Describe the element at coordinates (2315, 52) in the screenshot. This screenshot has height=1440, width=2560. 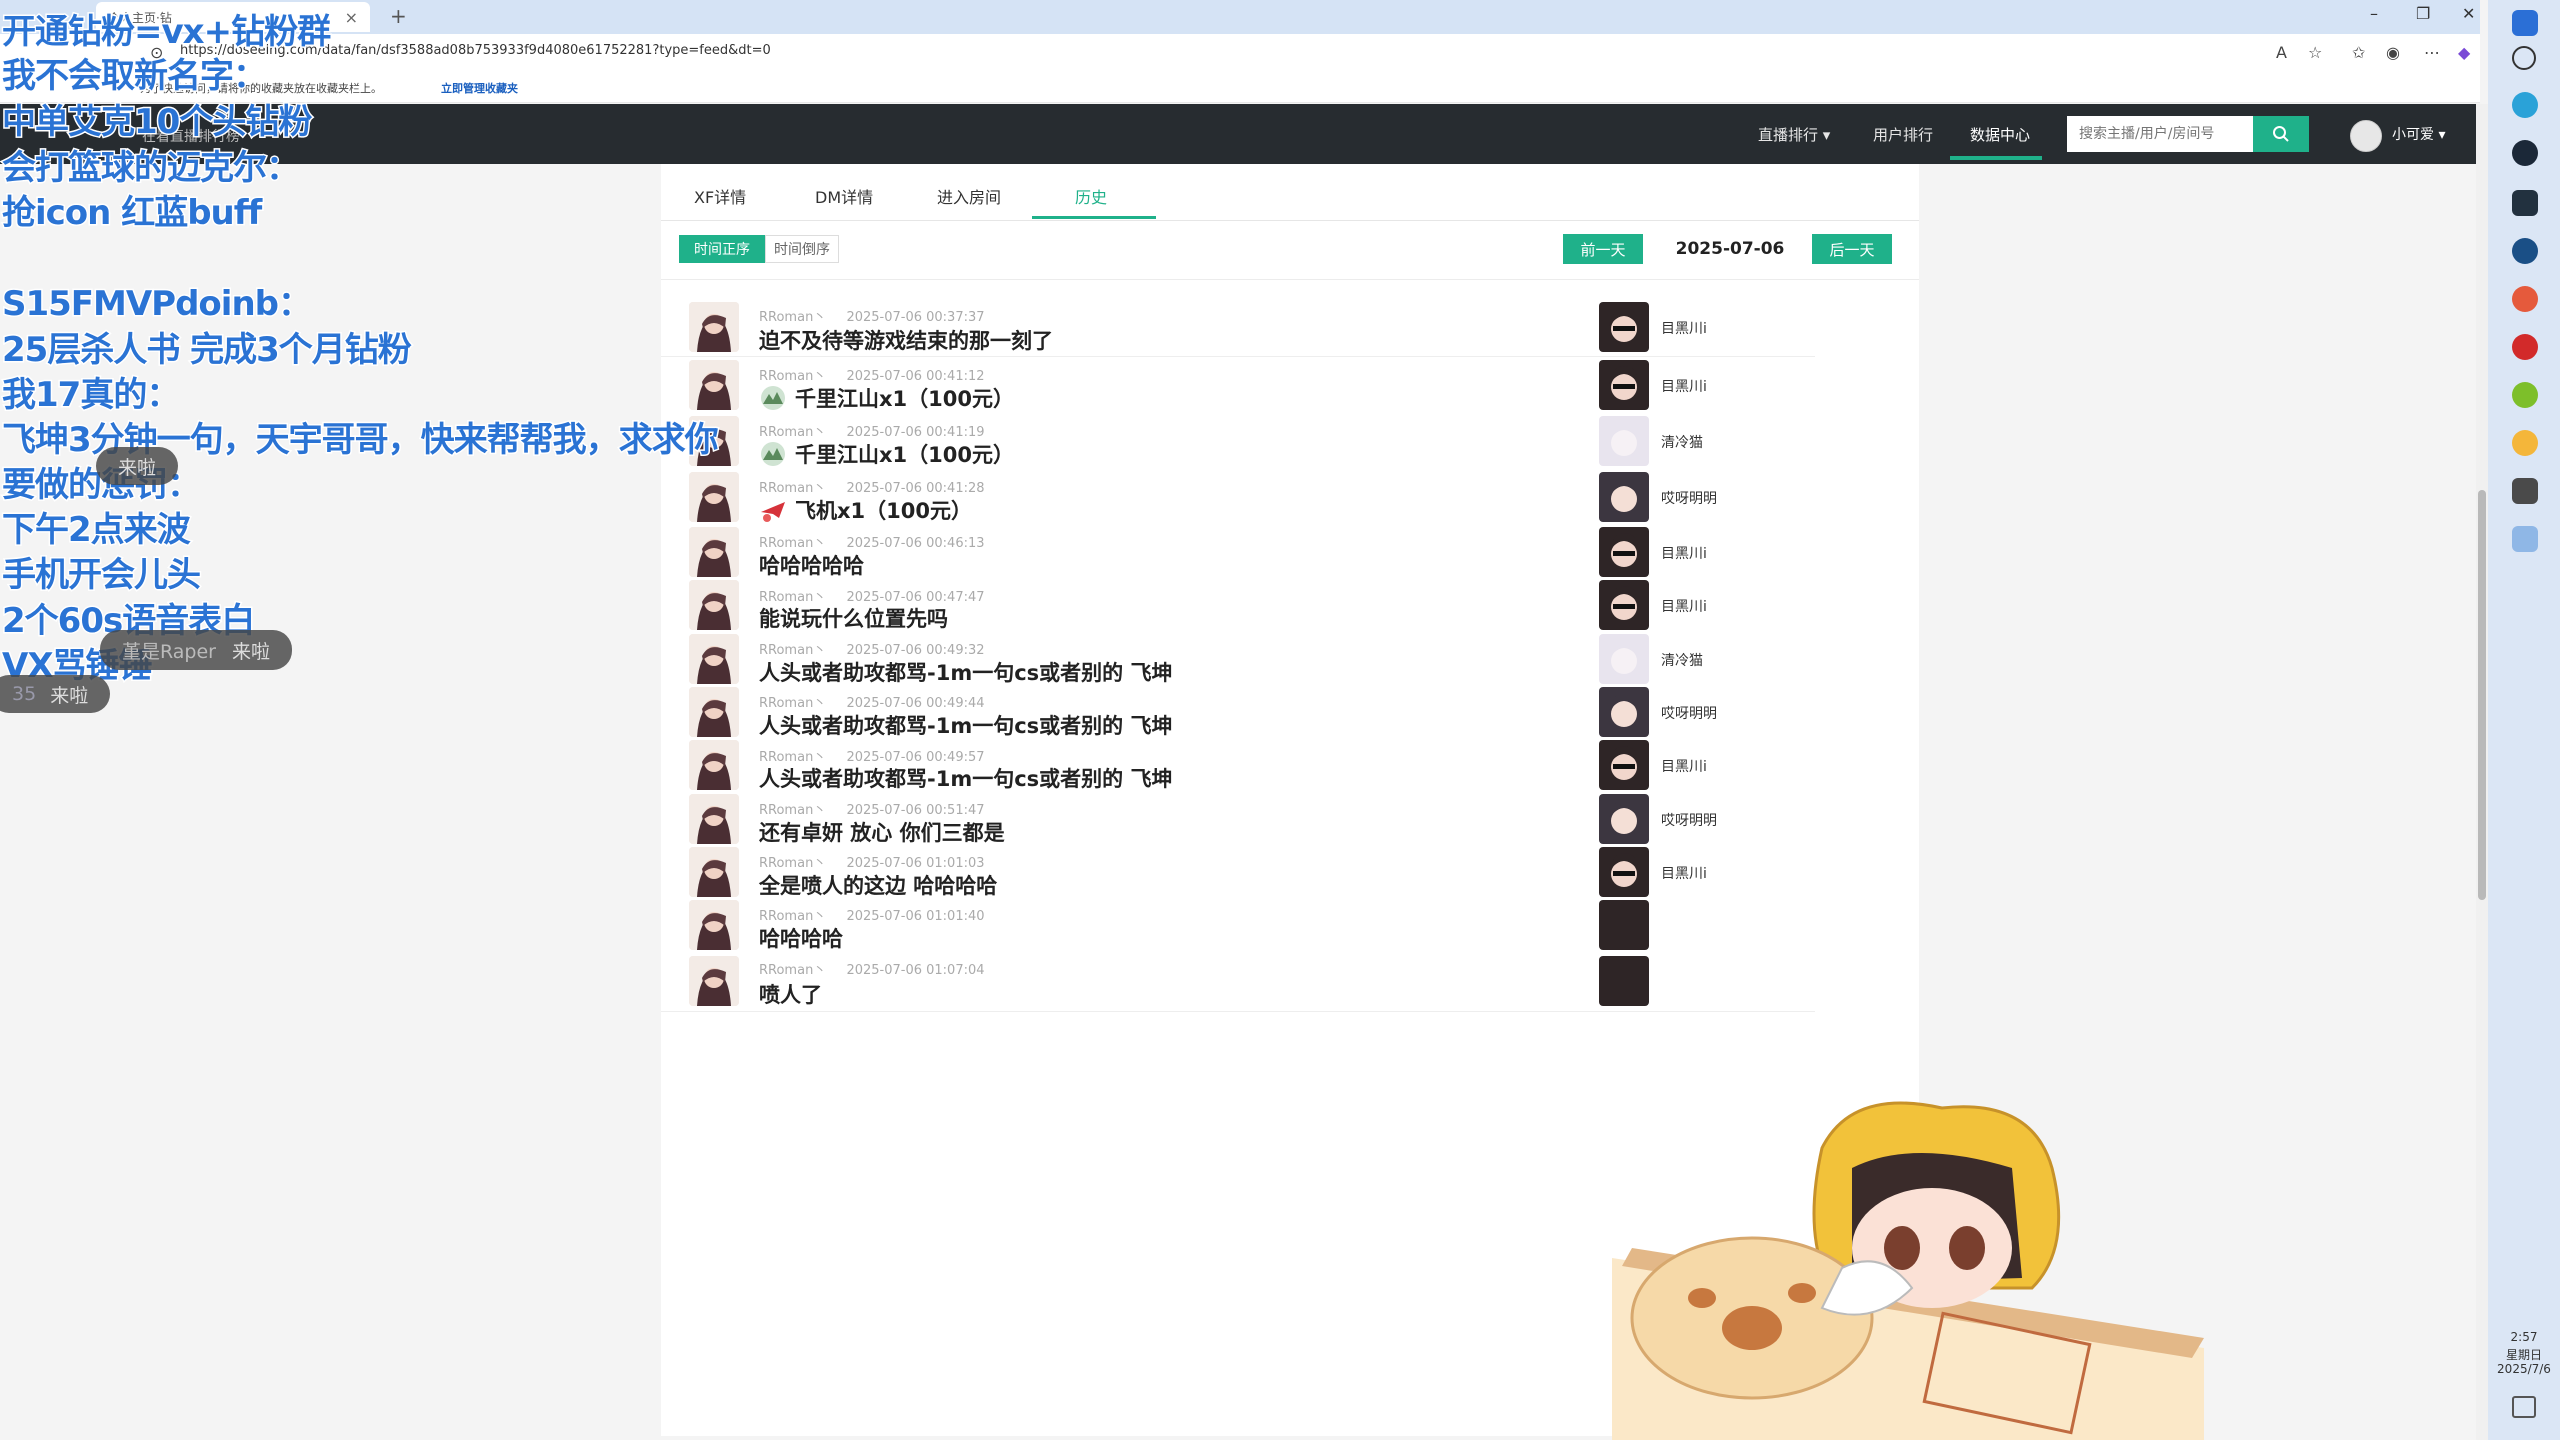
I see `star-icon: ☆` at that location.